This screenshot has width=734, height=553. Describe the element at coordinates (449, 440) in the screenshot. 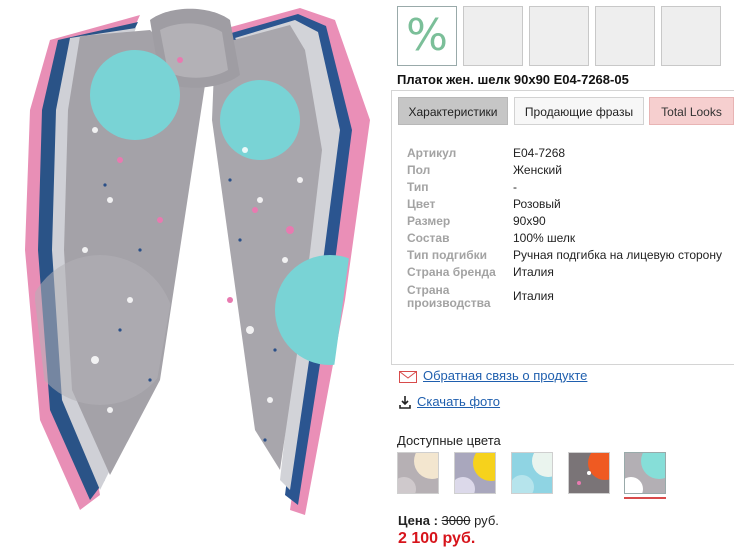

I see `available-colors-title: Доступные цвета` at that location.